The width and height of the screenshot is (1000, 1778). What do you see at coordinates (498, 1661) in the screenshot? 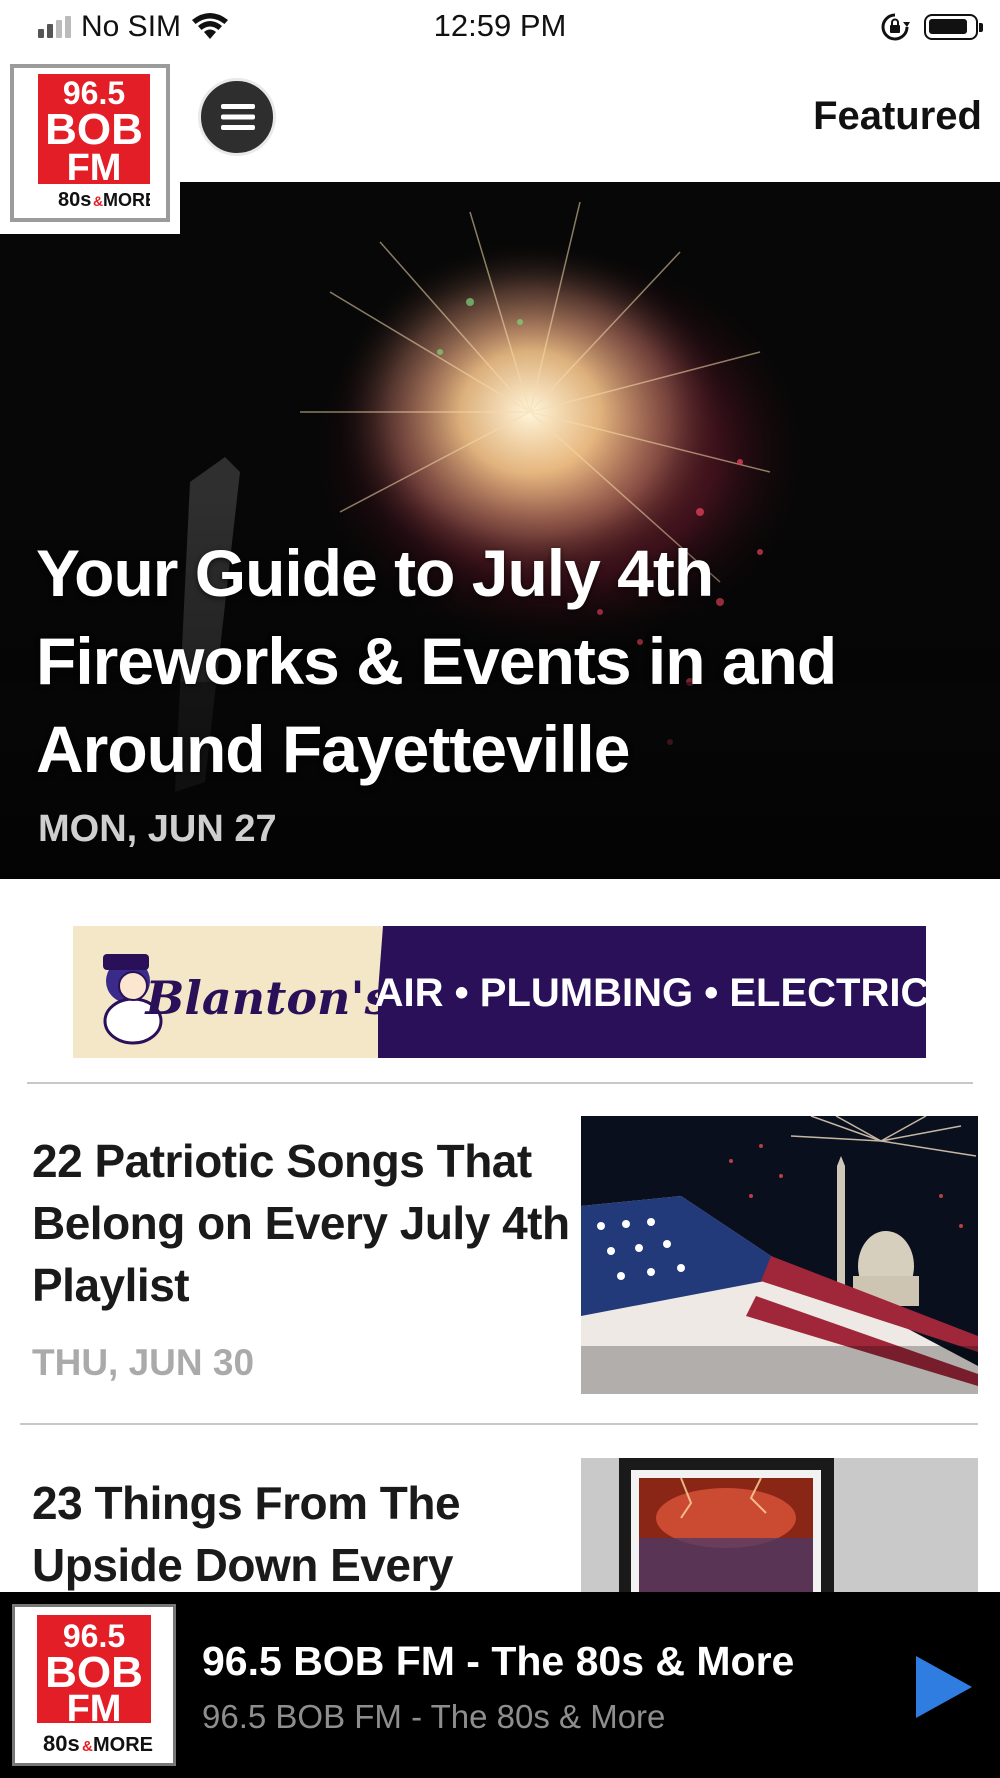
I see `player-title: 96.5 BOB FM - The 80s & More` at bounding box center [498, 1661].